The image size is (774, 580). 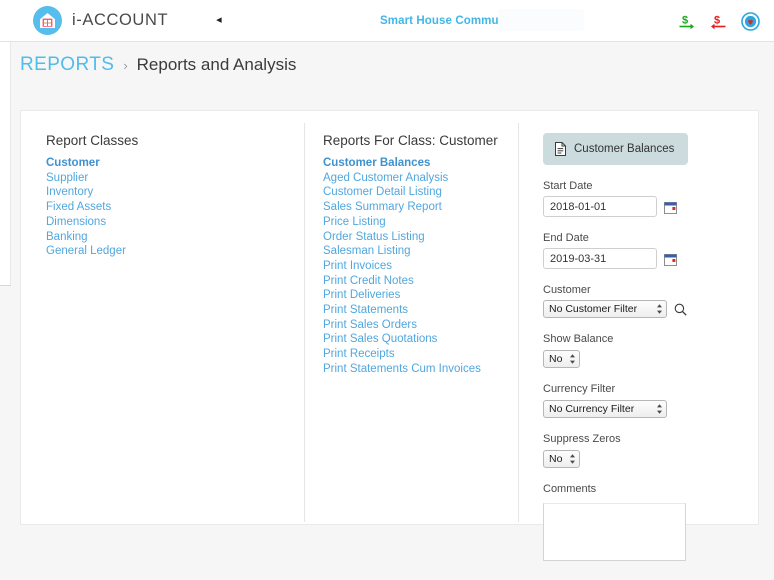 I want to click on comments-field: Comments, so click(x=643, y=524).